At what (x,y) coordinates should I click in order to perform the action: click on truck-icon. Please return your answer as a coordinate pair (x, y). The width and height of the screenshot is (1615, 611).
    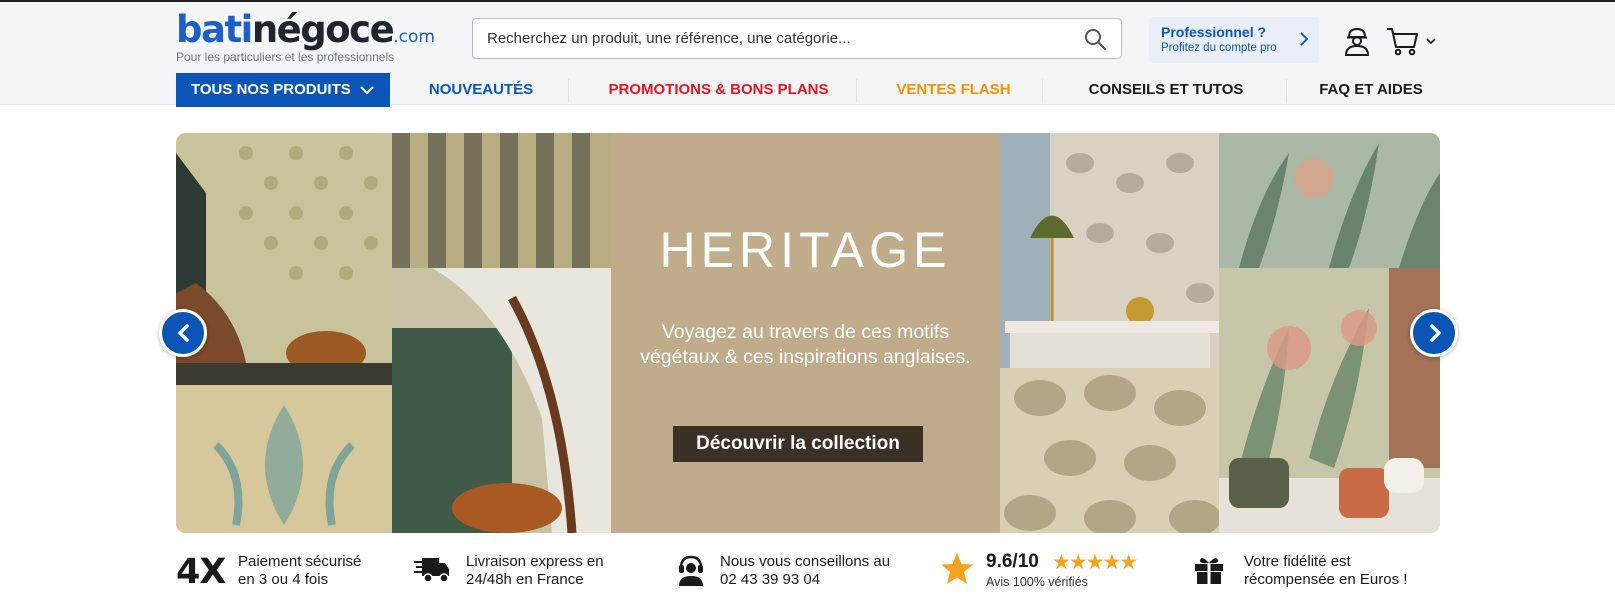
    Looking at the image, I should click on (431, 570).